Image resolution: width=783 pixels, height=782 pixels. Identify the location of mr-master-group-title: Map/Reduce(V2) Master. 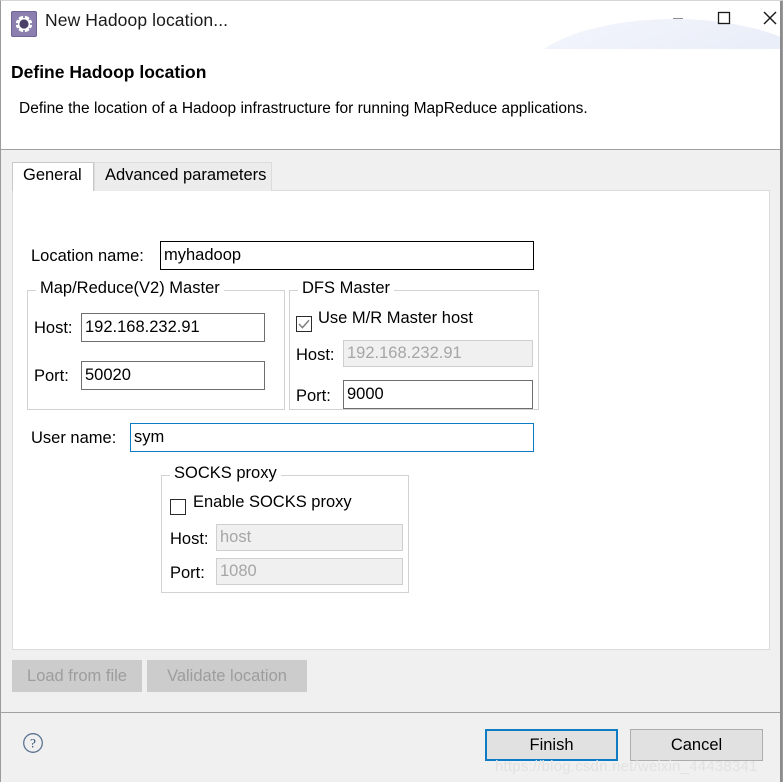
(130, 288).